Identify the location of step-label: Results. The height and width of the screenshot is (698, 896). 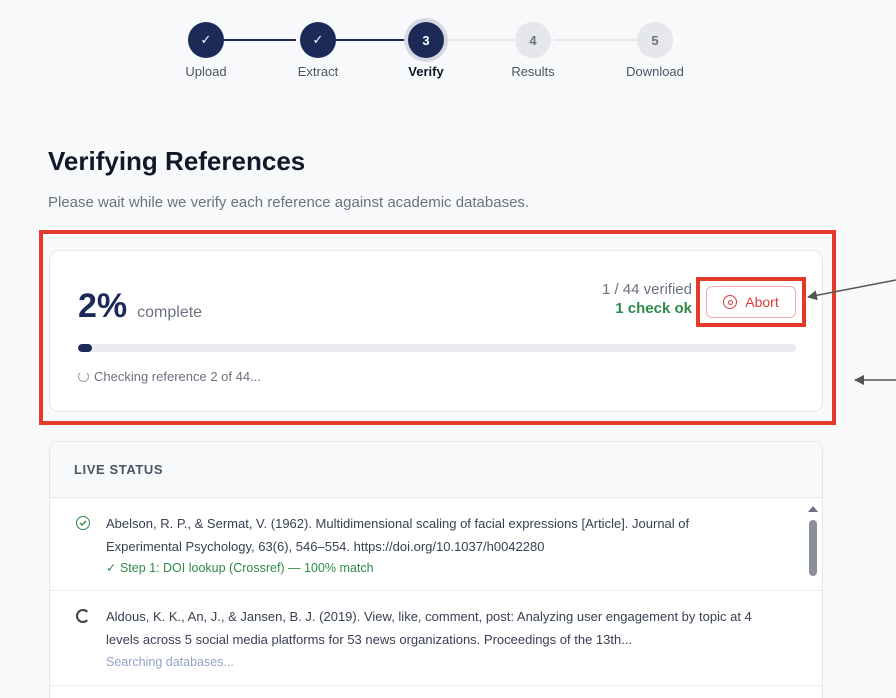
(533, 71).